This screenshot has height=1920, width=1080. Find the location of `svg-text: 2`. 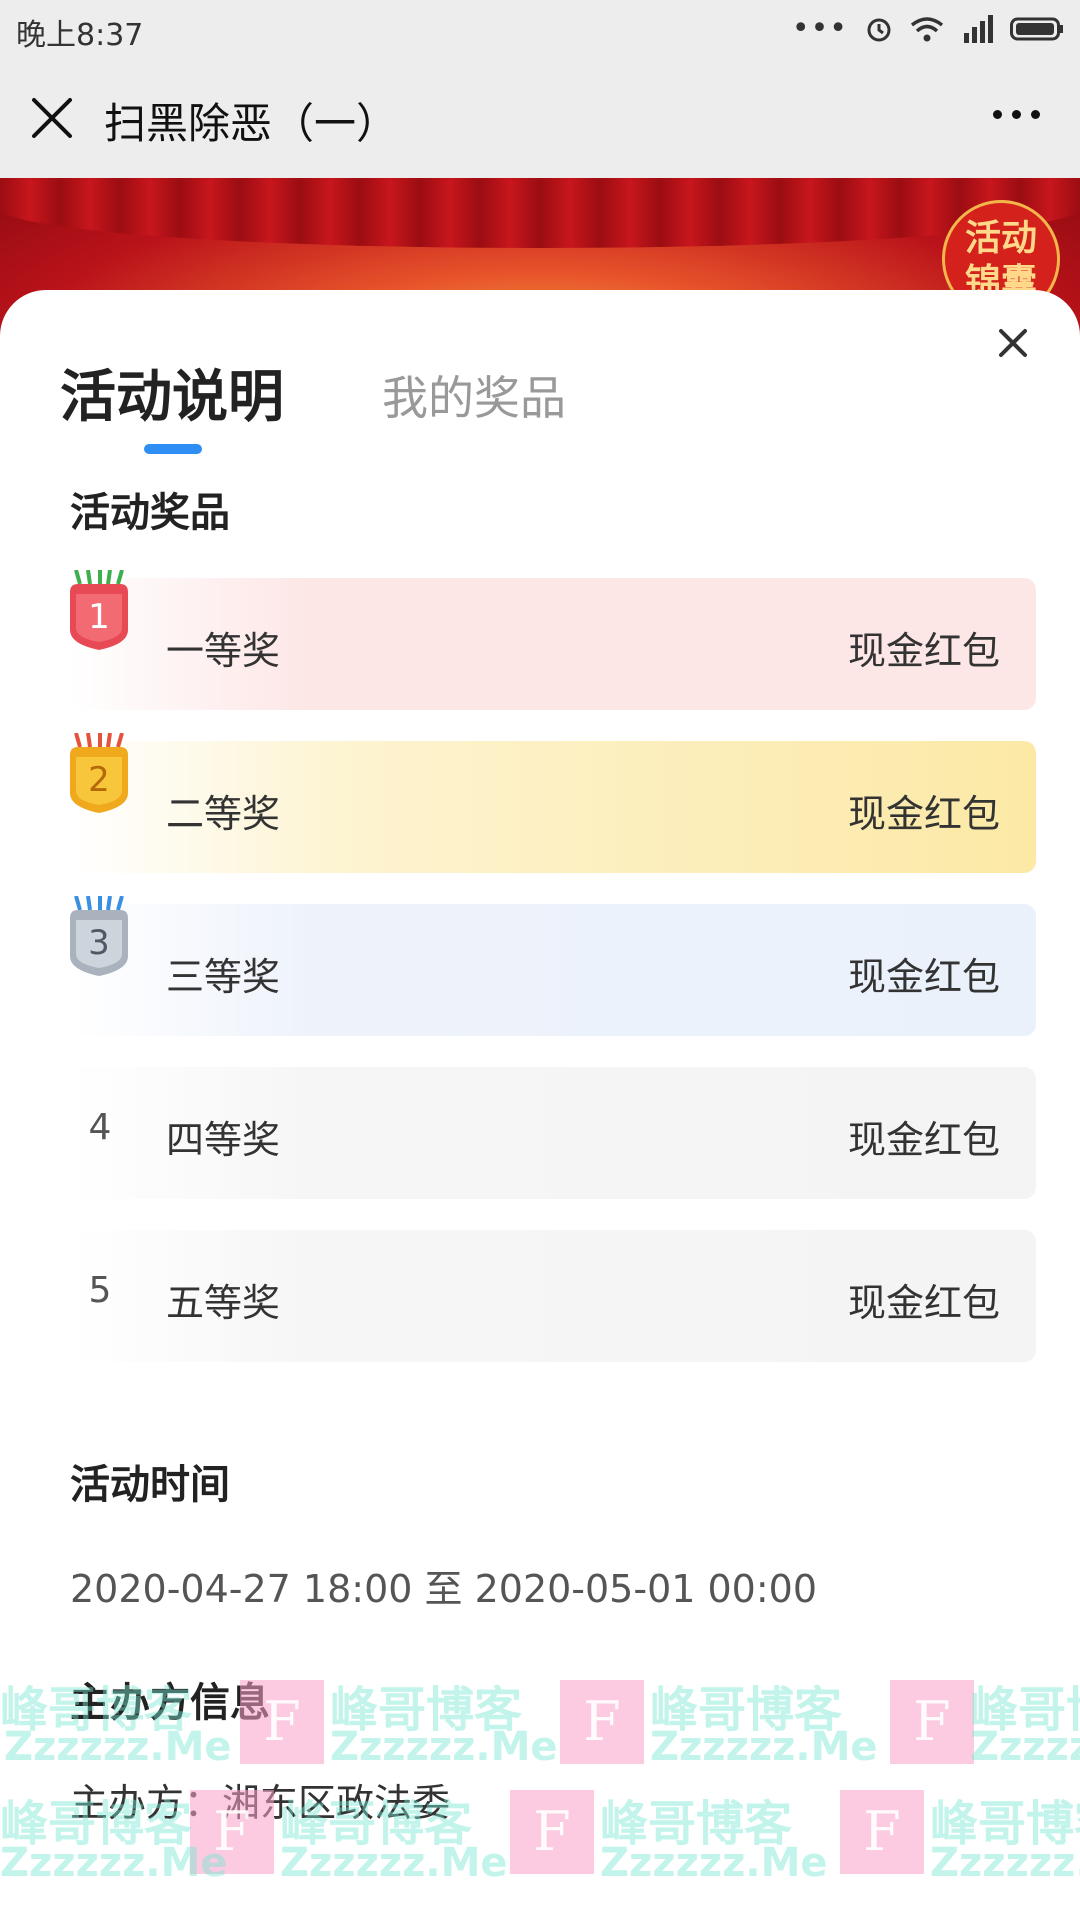

svg-text: 2 is located at coordinates (99, 780).